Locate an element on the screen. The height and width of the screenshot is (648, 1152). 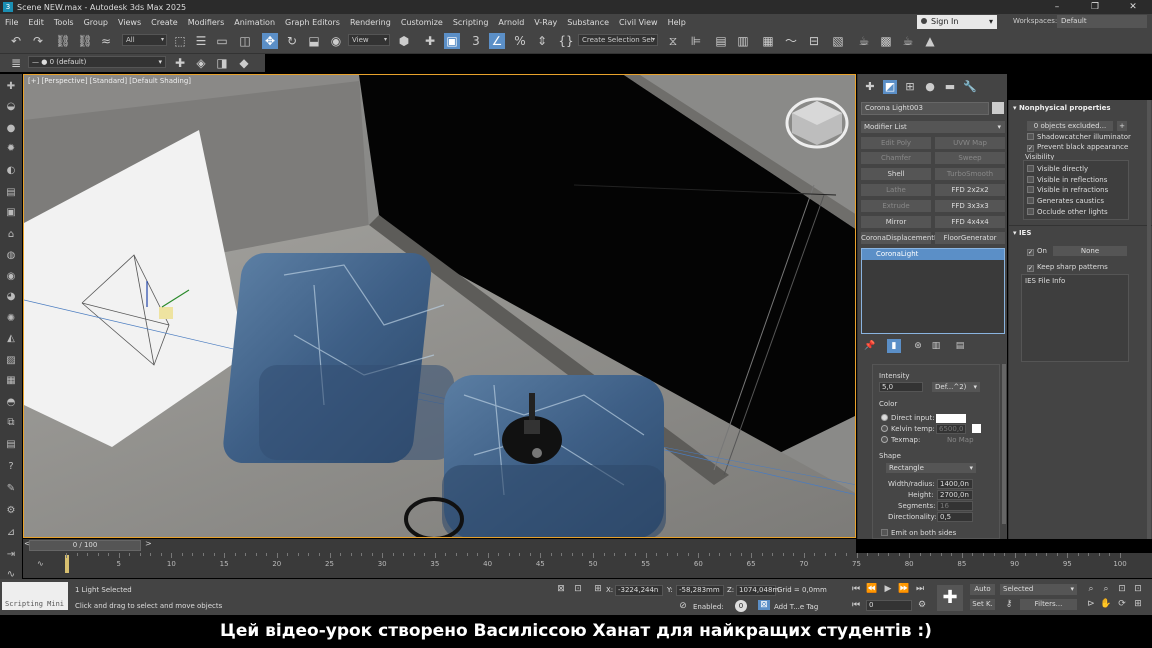
undo-icon: ↶ is located at coordinates (16, 41).